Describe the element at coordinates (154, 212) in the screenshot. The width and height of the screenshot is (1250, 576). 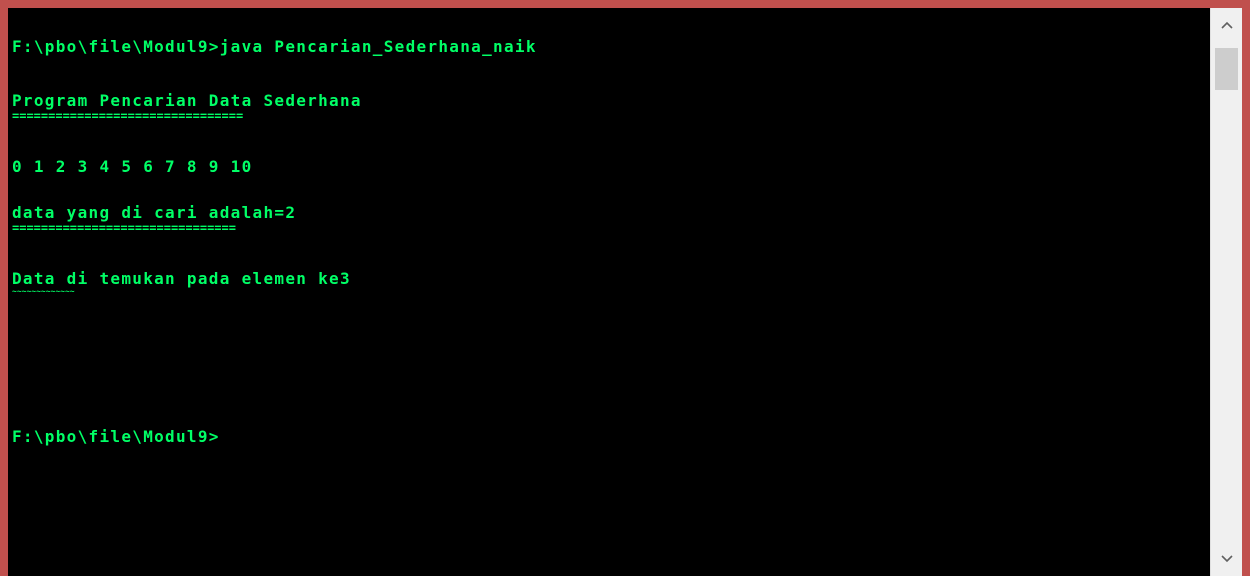
I see `console-line-search-target: data yang di cari adalah=2` at that location.